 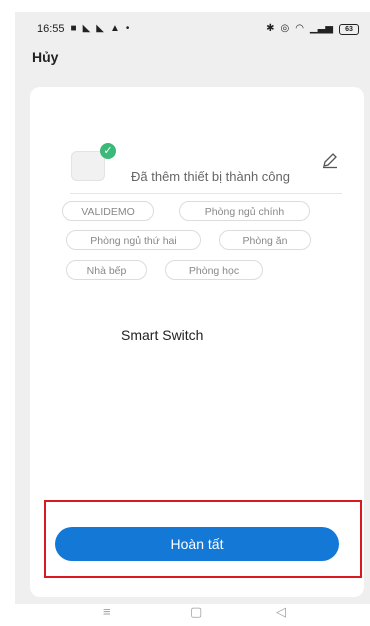 I want to click on alarm-icon: ◎, so click(x=285, y=28).